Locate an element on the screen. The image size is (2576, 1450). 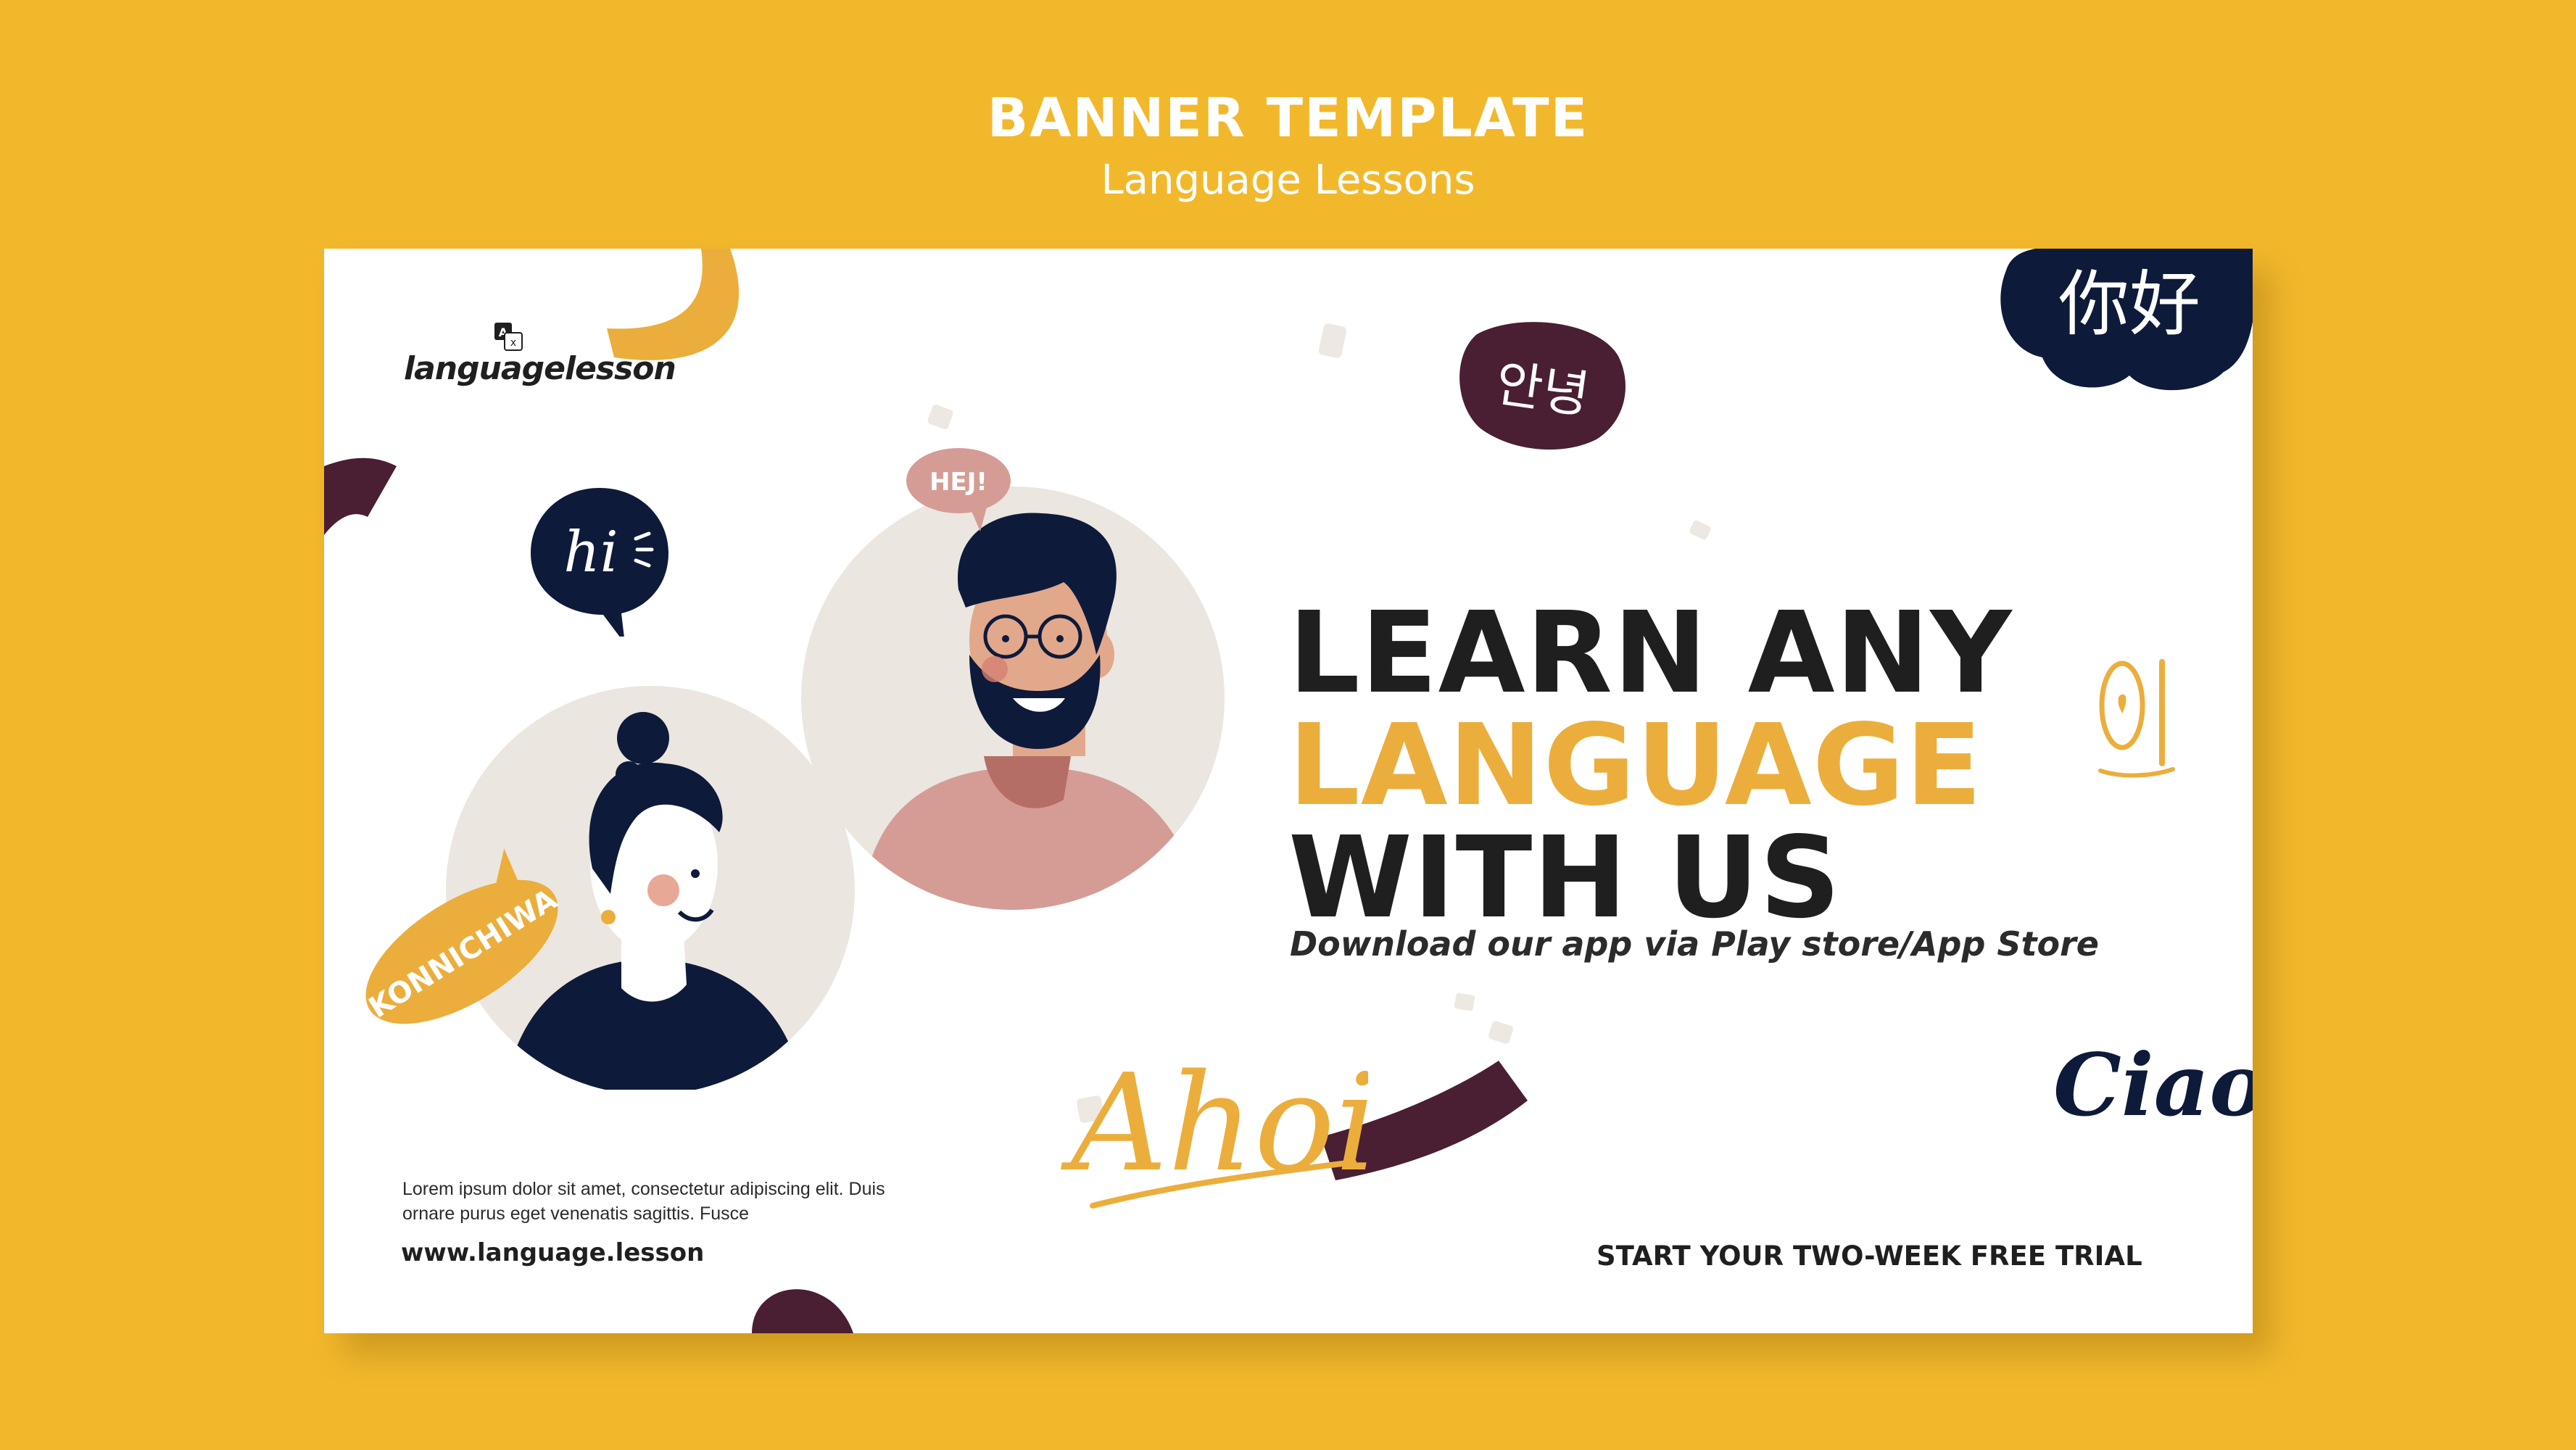
headline-line-1: LEARN ANY is located at coordinates (1650, 653).